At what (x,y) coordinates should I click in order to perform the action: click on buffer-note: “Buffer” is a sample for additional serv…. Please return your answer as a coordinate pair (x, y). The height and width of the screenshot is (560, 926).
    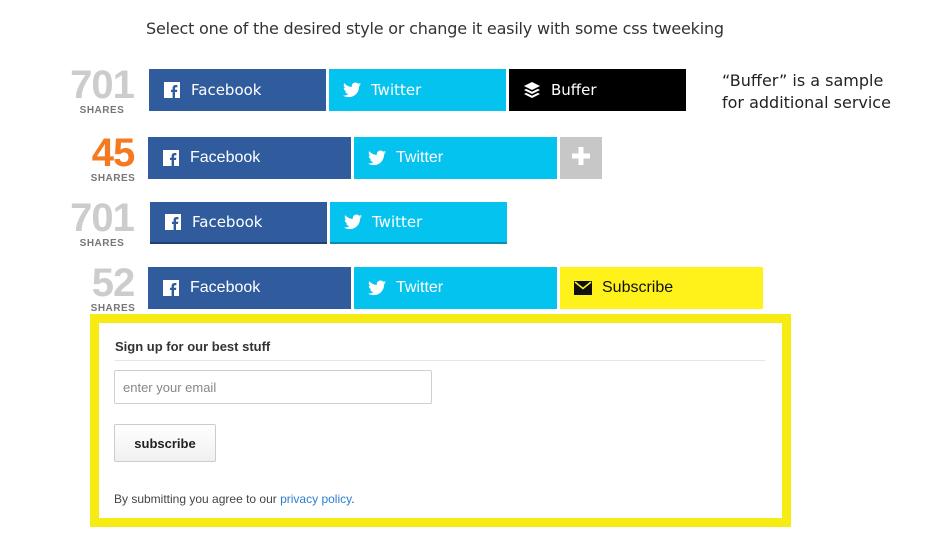
    Looking at the image, I should click on (806, 92).